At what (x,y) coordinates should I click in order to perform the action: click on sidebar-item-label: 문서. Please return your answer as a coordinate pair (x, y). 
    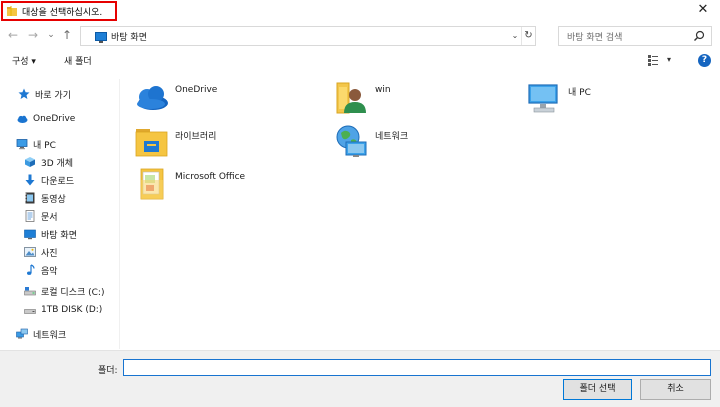
    Looking at the image, I should click on (49, 217).